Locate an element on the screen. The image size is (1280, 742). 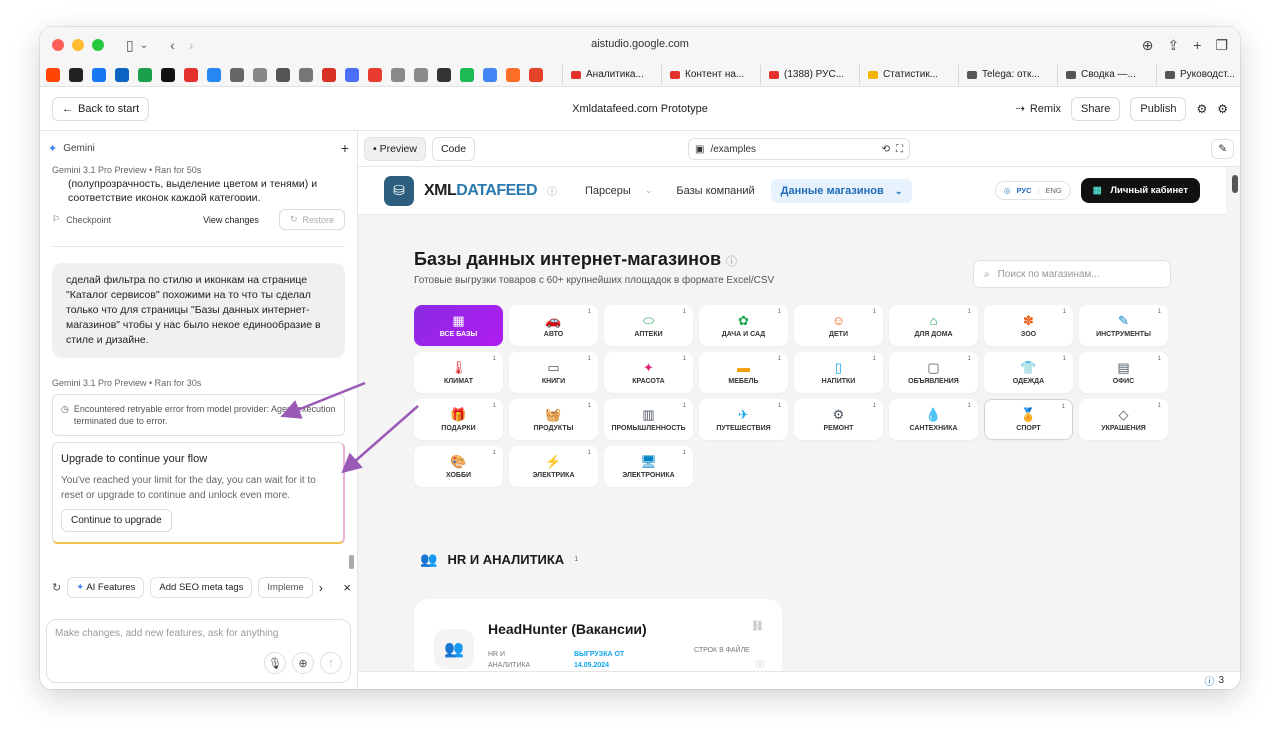
new-chat-plus-icon: + is located at coordinates (345, 148).